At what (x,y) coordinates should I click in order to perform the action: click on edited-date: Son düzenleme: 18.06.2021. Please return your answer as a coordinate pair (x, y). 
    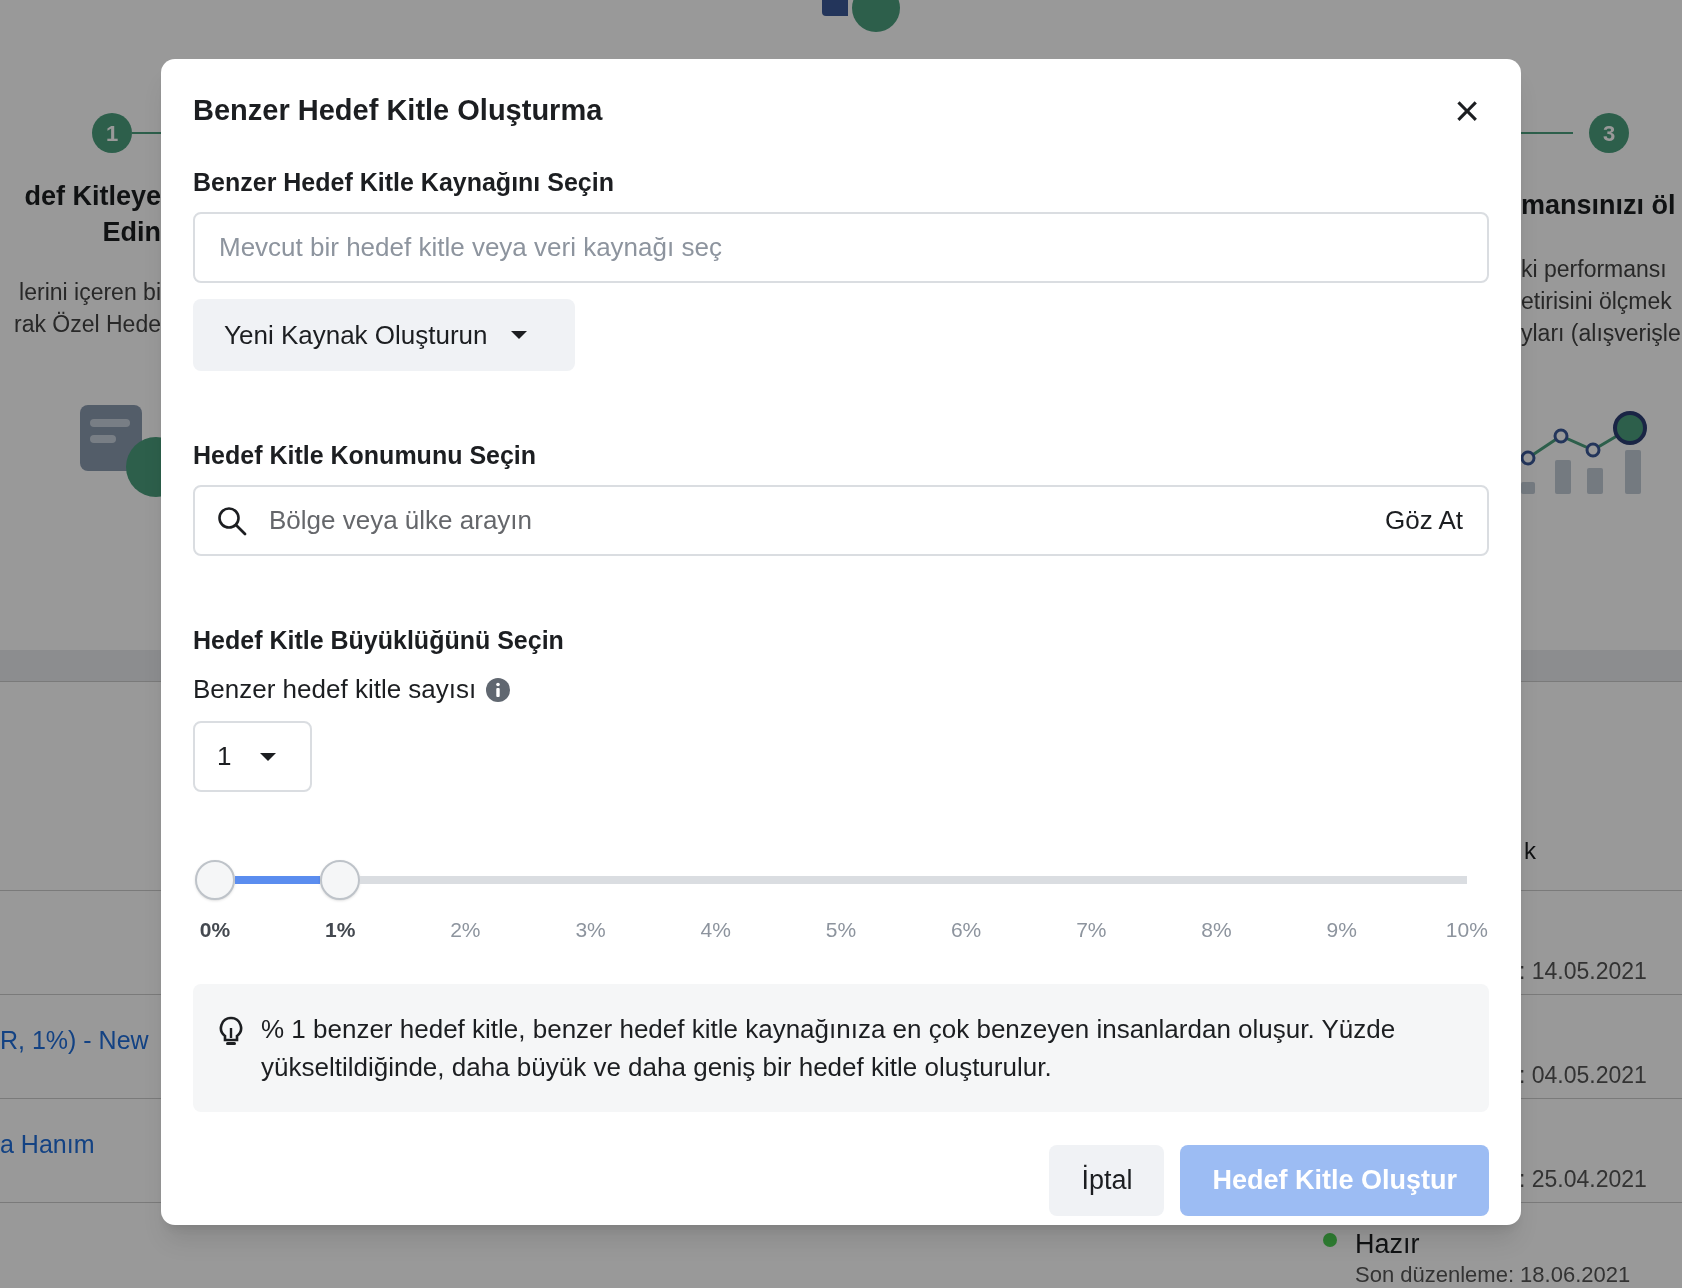
    Looking at the image, I should click on (1493, 1274).